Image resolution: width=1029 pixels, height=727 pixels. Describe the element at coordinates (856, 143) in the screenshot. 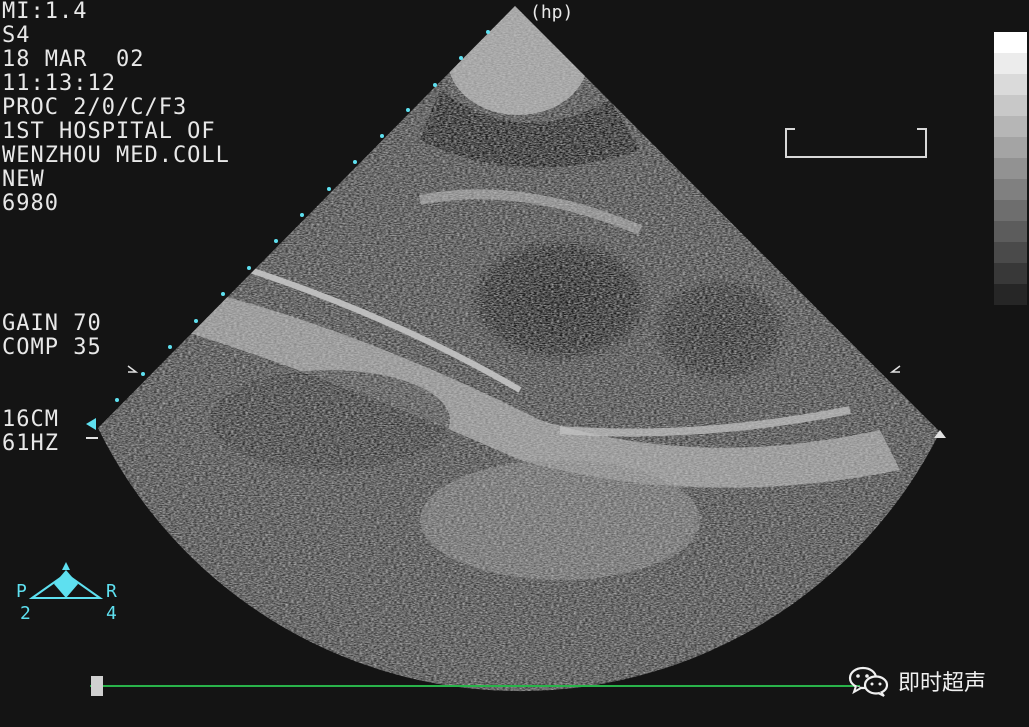

I see `scale-bracket` at that location.